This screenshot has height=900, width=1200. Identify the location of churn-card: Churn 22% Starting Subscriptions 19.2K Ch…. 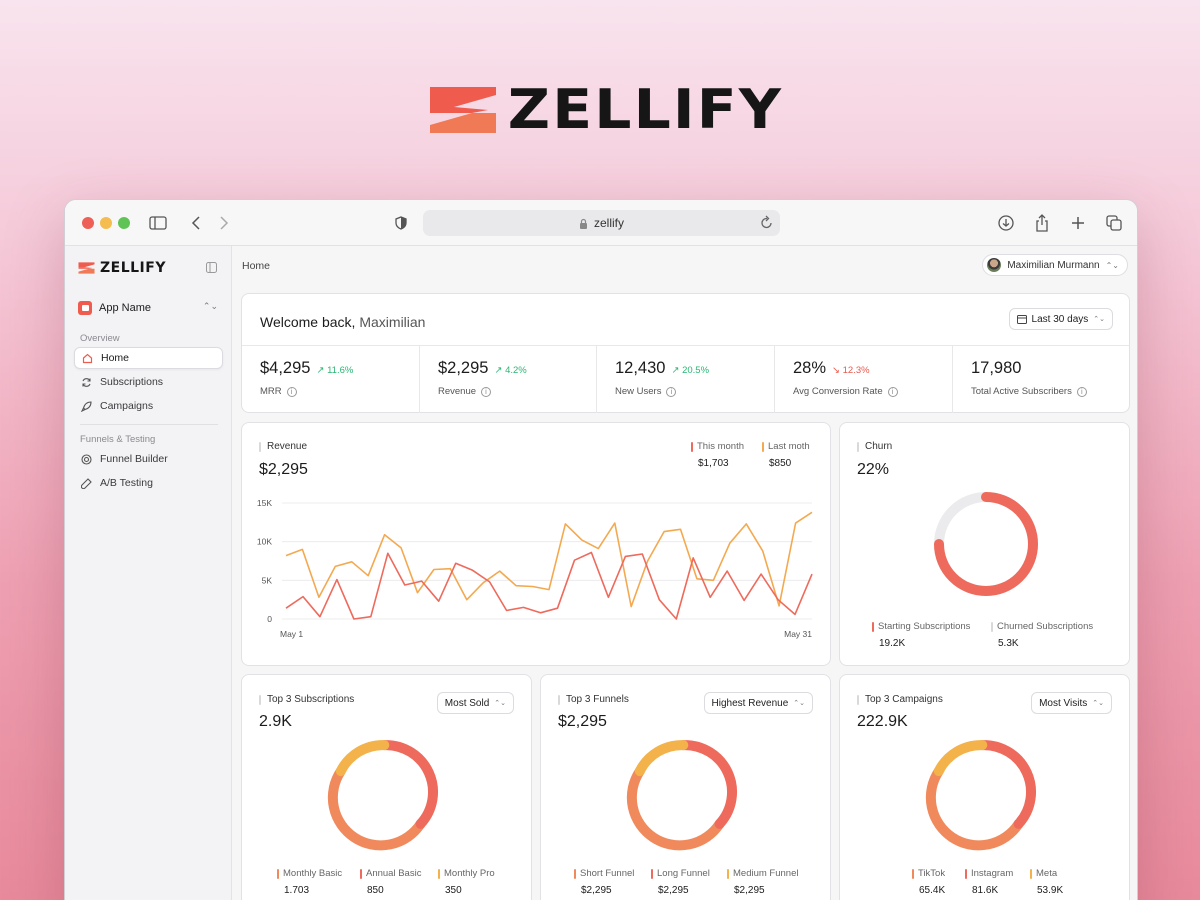
(984, 544).